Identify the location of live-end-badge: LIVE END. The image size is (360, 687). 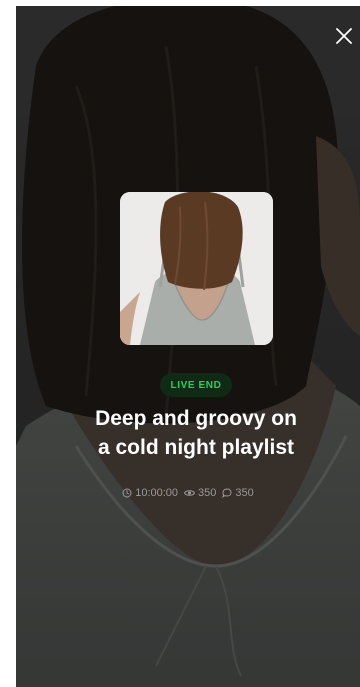
(196, 385).